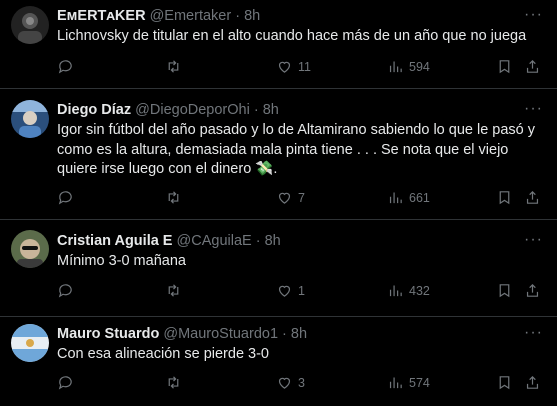 This screenshot has height=406, width=557. I want to click on like-button: 7, so click(290, 197).